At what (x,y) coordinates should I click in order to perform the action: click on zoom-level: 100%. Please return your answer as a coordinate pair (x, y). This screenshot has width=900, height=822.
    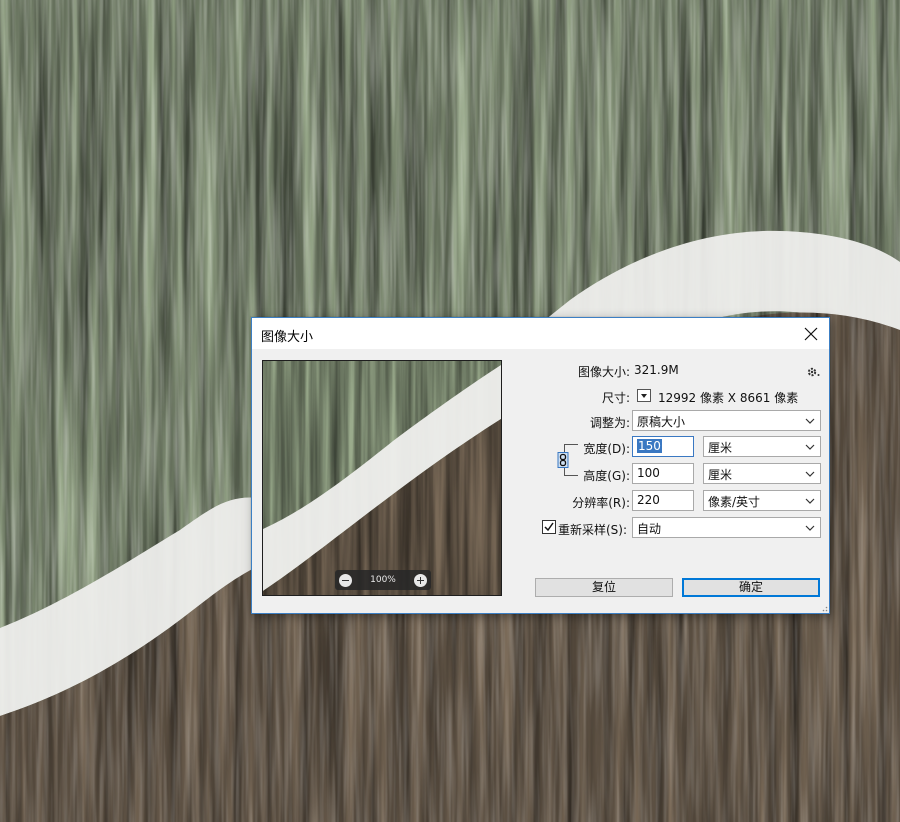
    Looking at the image, I should click on (383, 580).